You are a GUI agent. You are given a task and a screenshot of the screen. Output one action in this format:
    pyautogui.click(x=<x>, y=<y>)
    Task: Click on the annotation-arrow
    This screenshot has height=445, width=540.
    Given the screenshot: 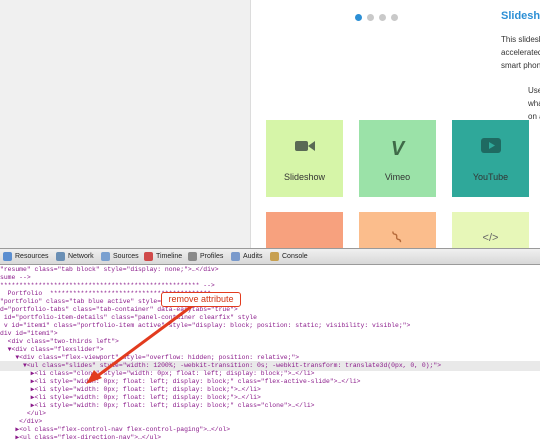 What is the action you would take?
    pyautogui.click(x=139, y=344)
    